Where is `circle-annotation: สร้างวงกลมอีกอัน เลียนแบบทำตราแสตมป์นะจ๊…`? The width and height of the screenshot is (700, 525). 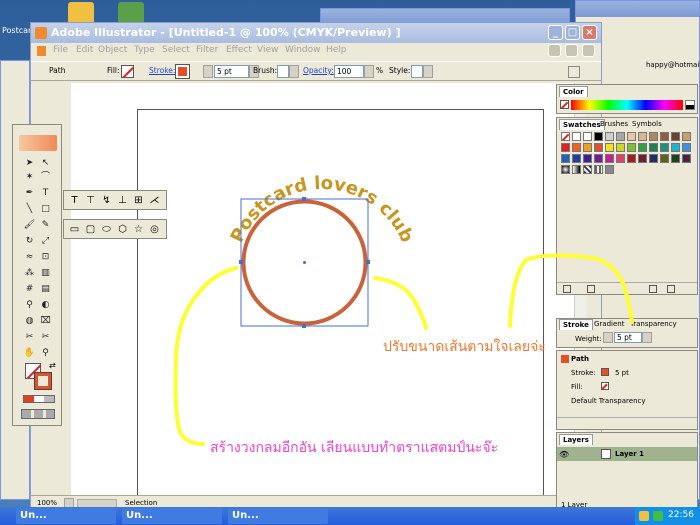
circle-annotation: สร้างวงกลมอีกอัน เลียนแบบทำตราแสตมป์นะจ๊… is located at coordinates (354, 448).